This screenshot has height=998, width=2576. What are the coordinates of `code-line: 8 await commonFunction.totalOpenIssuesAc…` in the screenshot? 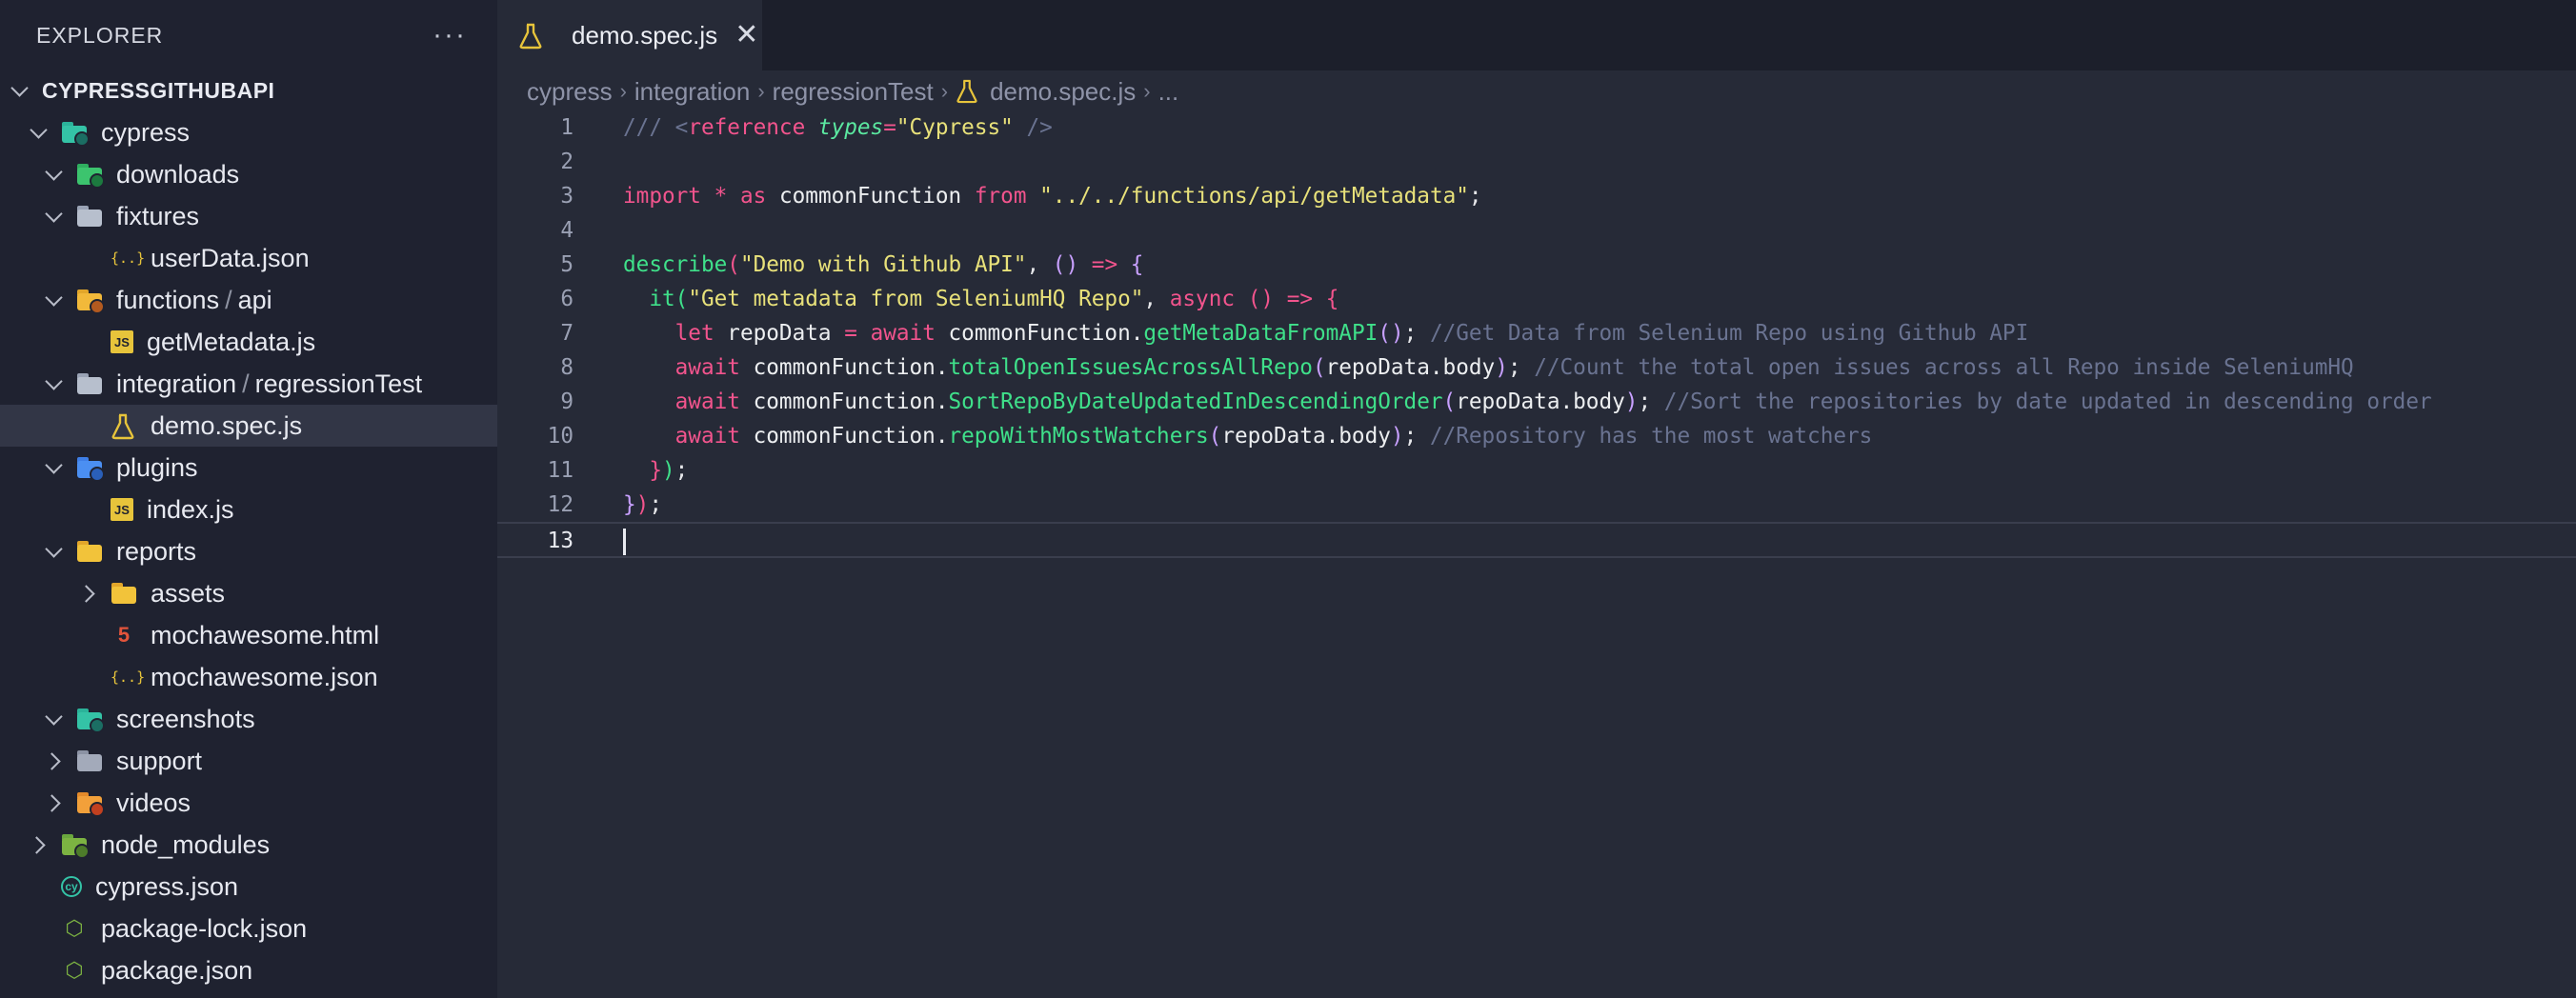 It's located at (1537, 367).